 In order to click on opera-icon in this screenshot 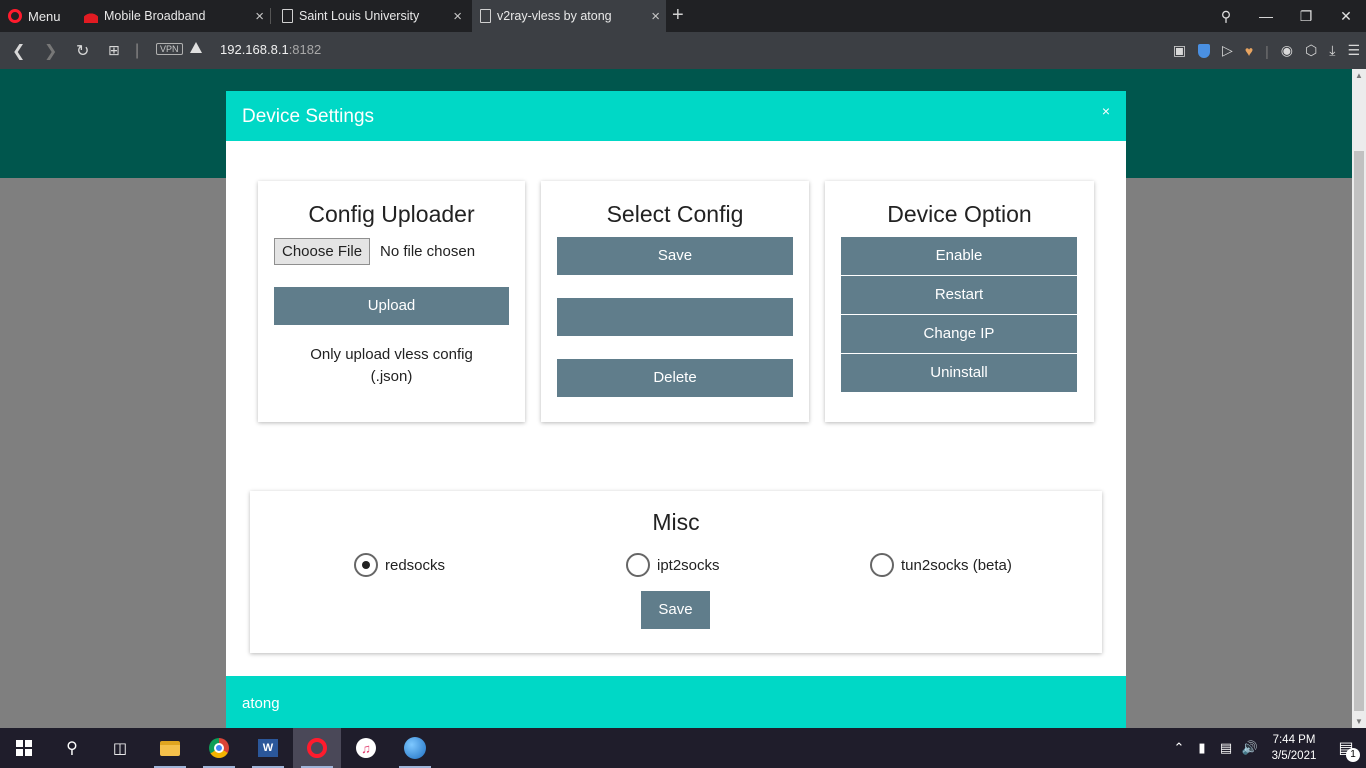, I will do `click(317, 748)`.